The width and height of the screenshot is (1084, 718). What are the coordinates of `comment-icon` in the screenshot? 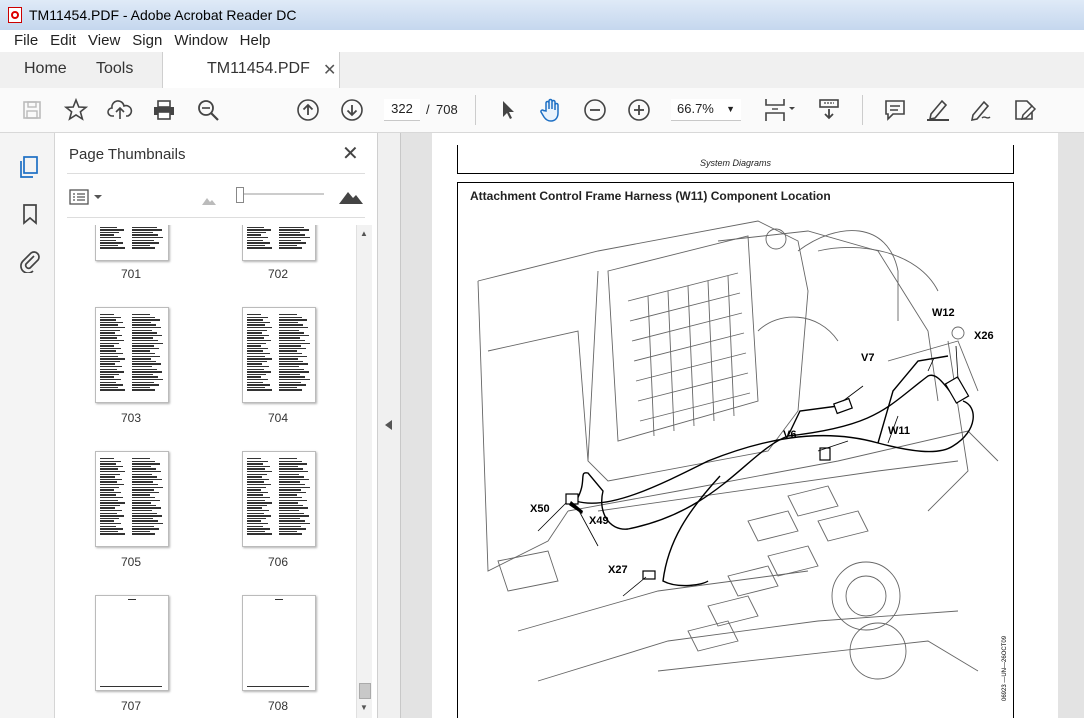 It's located at (895, 110).